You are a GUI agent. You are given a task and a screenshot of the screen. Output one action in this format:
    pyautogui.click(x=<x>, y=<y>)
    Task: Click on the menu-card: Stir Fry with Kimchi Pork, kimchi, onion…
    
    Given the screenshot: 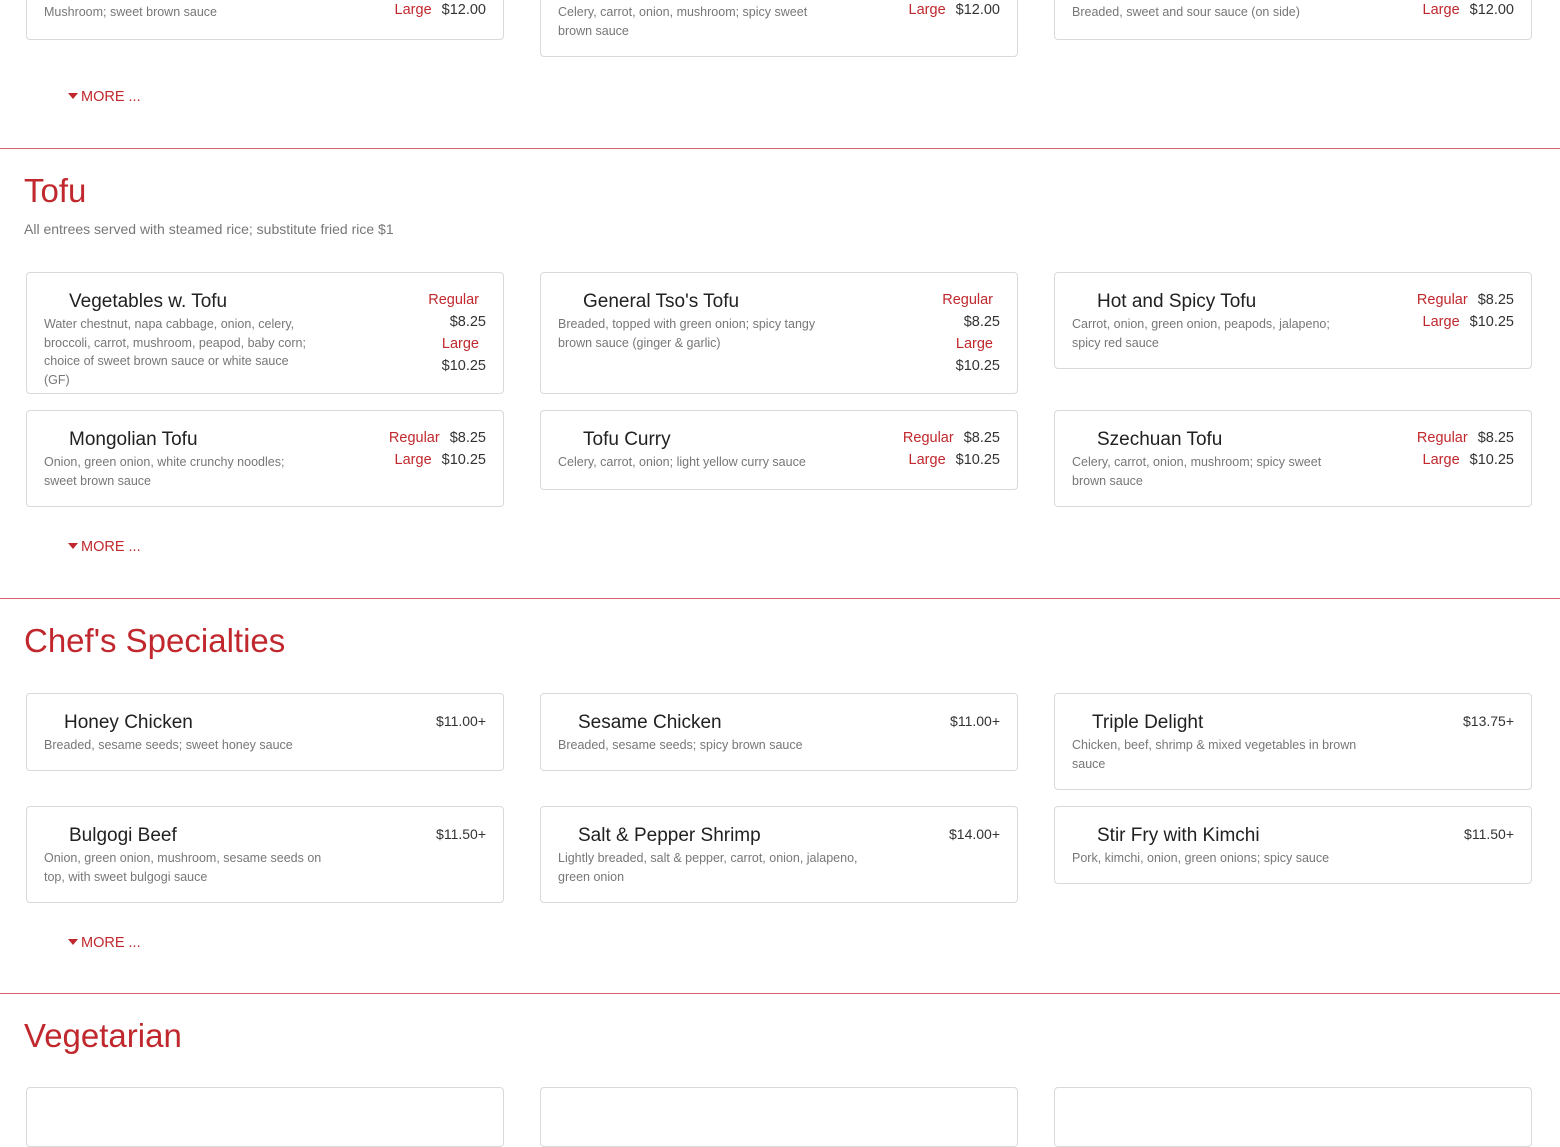 What is the action you would take?
    pyautogui.click(x=1293, y=845)
    